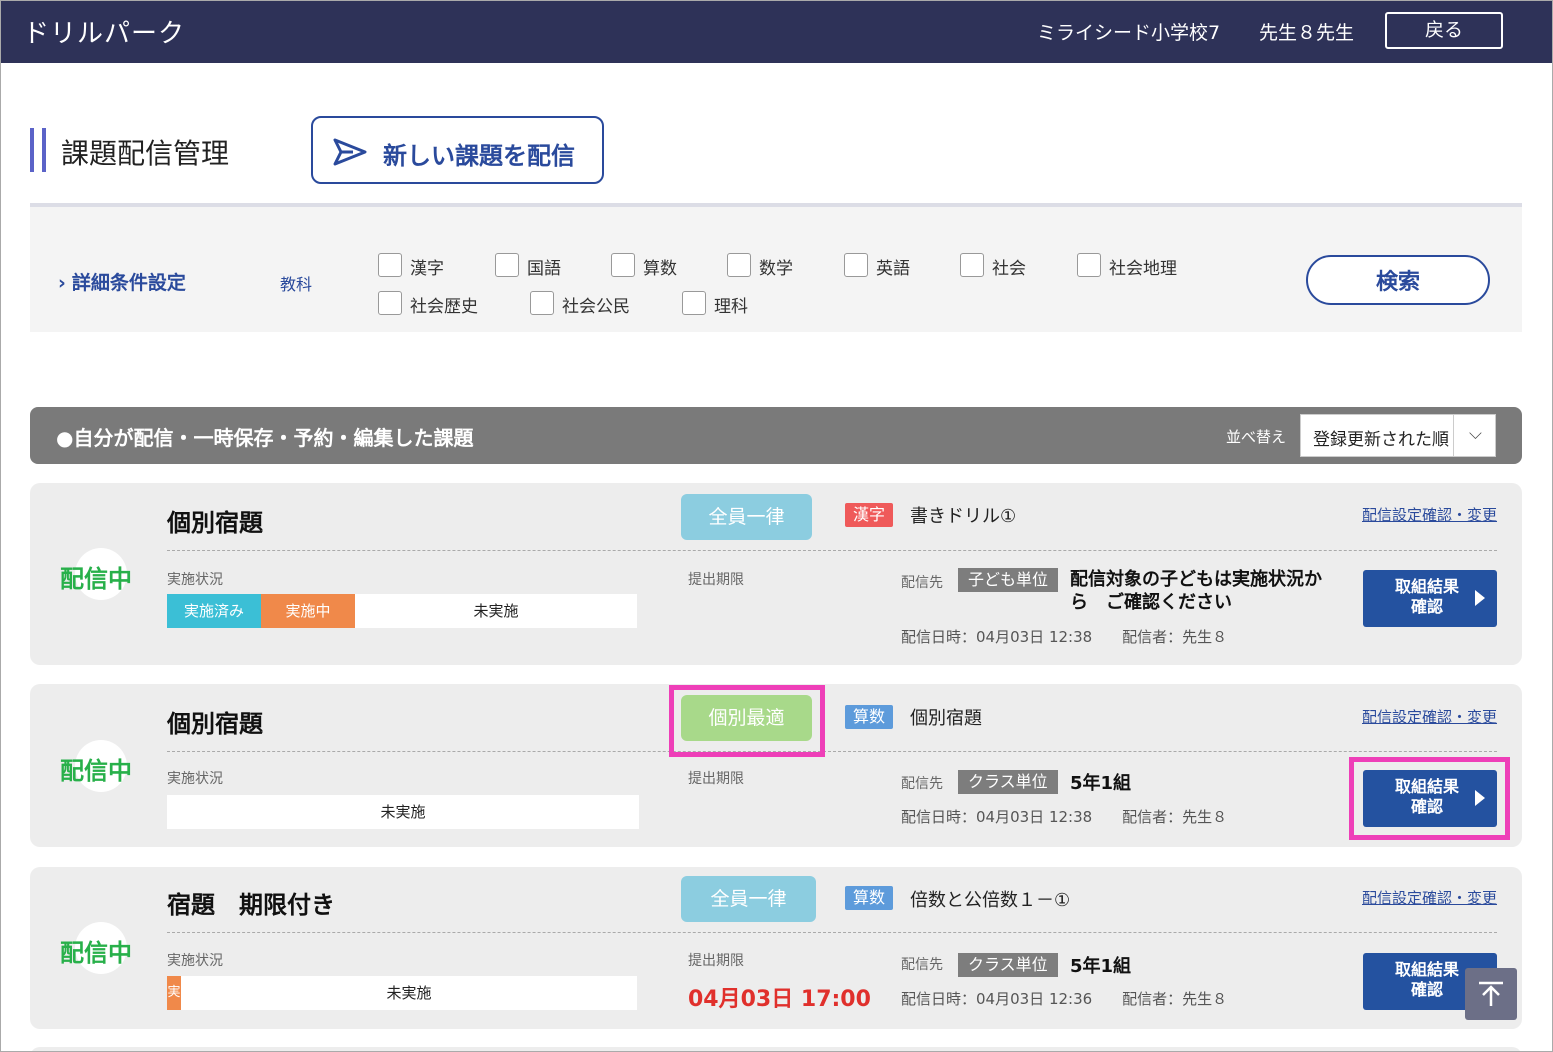 This screenshot has height=1052, width=1553. What do you see at coordinates (747, 721) in the screenshot?
I see `highlight-mode-badge` at bounding box center [747, 721].